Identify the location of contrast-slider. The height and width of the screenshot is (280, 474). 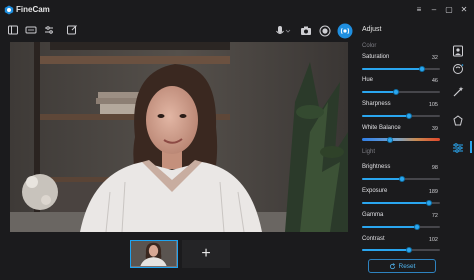
(401, 250).